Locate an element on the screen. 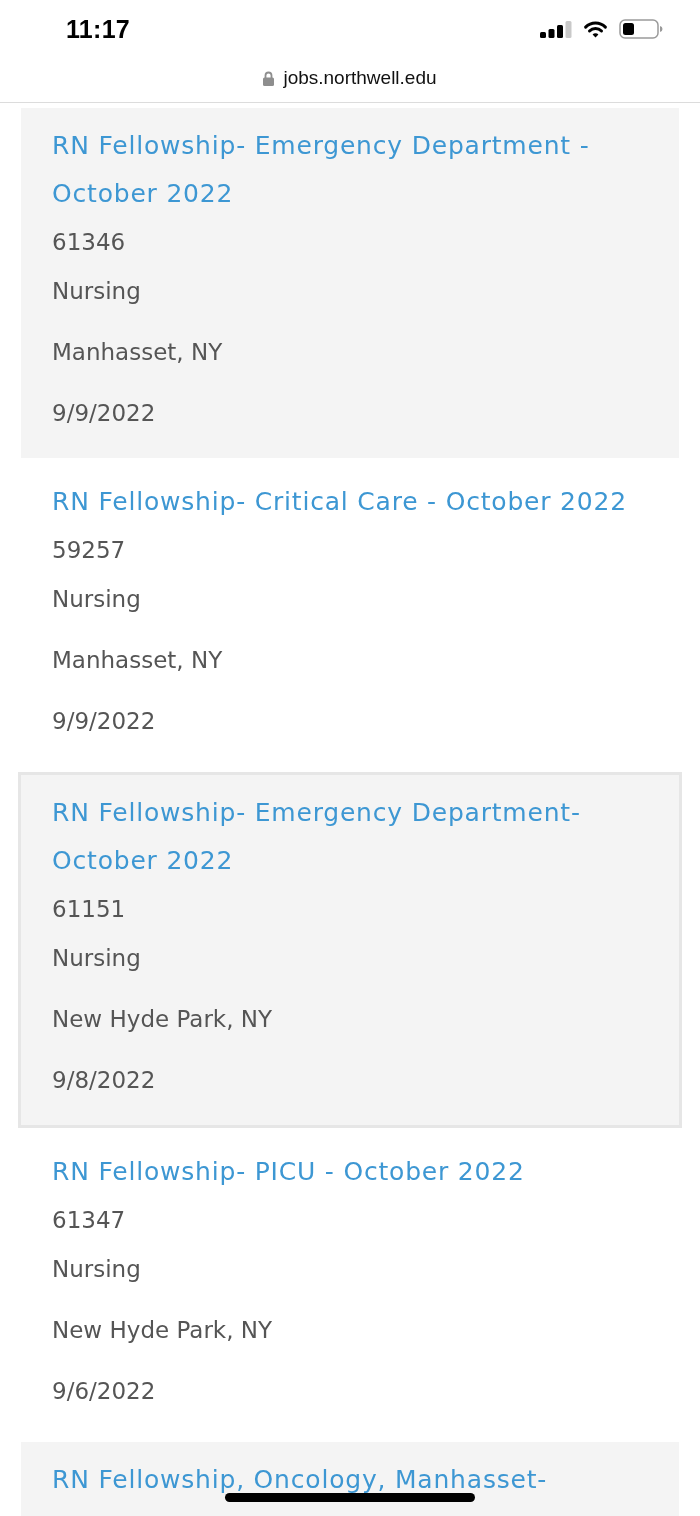  job-title-link: RN Fellowship- PICU - October 2022 is located at coordinates (288, 1172).